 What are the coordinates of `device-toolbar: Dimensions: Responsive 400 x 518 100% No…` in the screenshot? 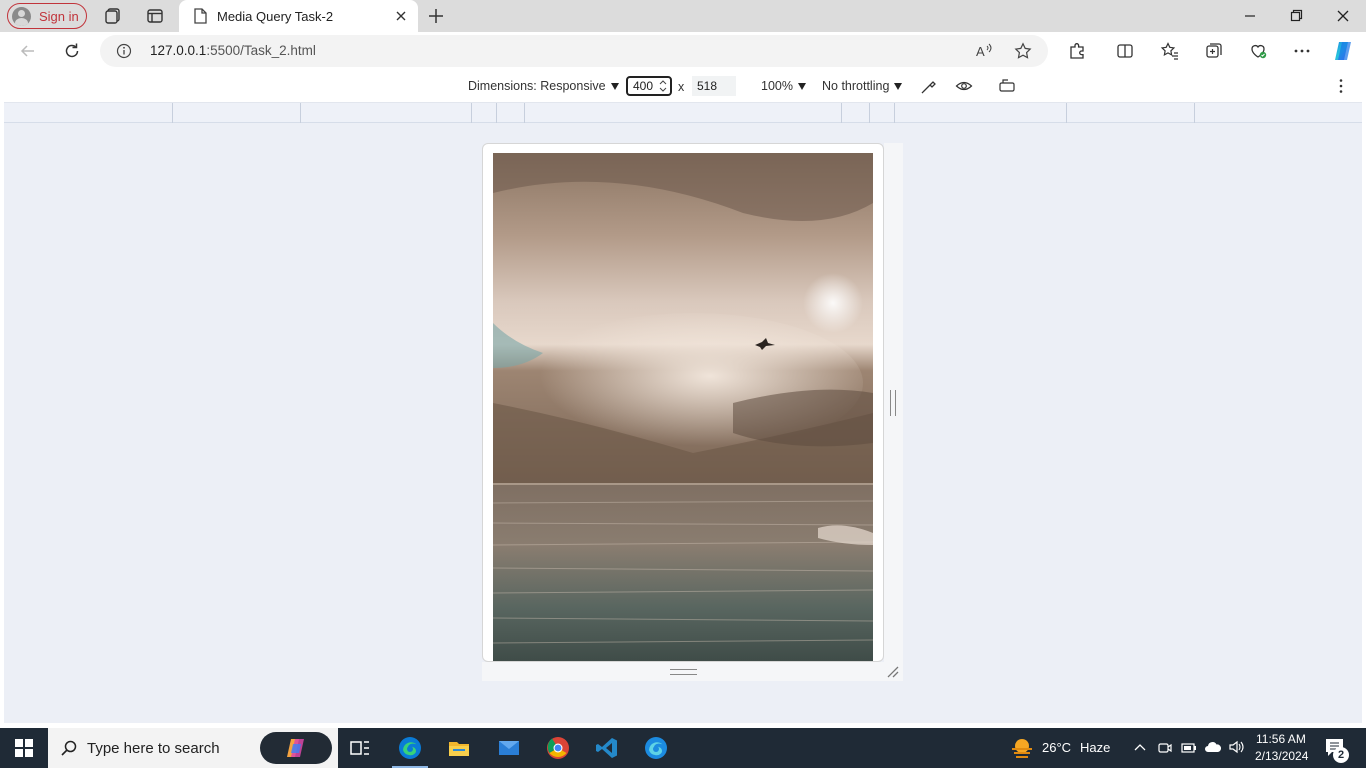 It's located at (683, 86).